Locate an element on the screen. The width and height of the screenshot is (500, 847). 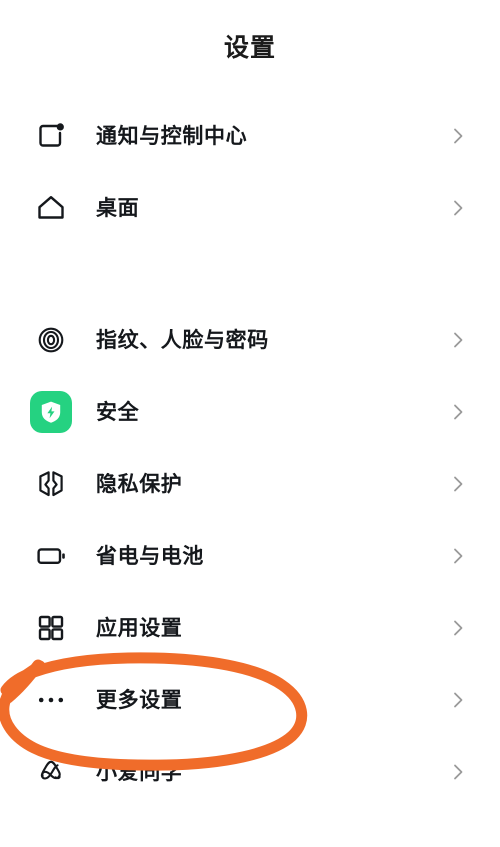
settings-row-security: 安全 is located at coordinates (250, 412).